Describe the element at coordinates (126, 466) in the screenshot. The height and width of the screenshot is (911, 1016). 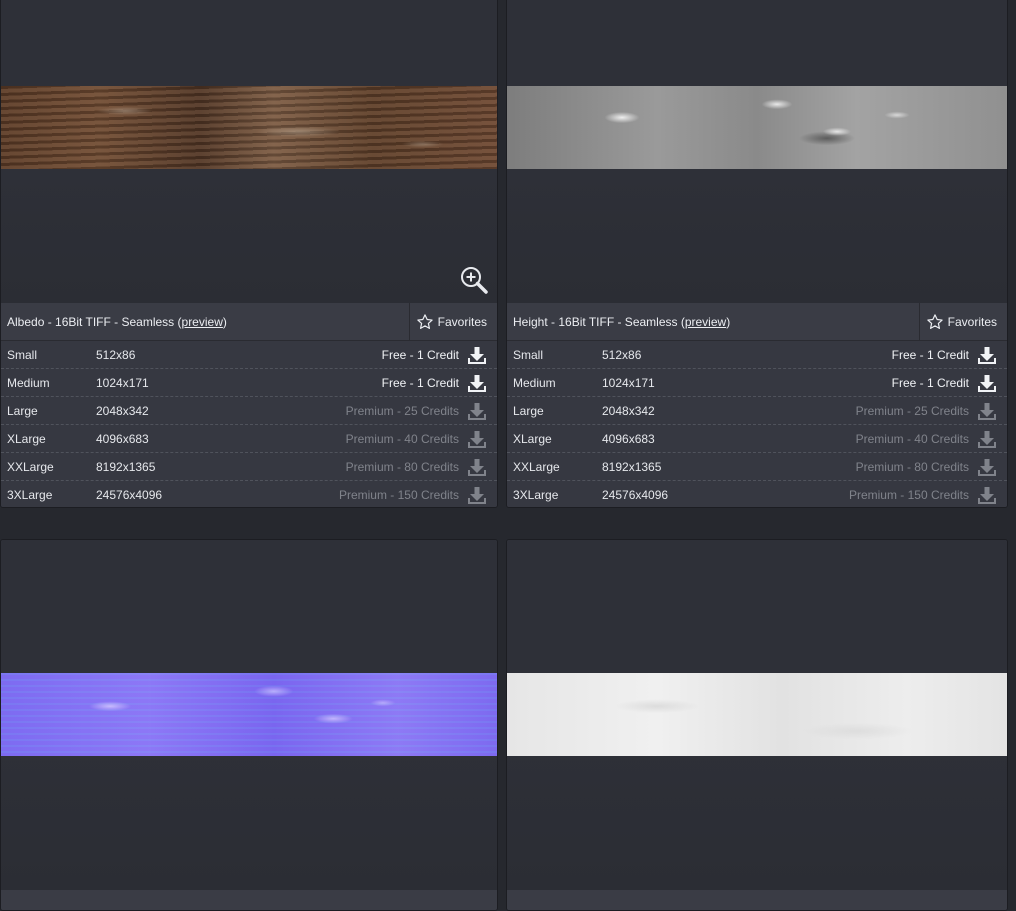
I see `resolution: 8192x1365` at that location.